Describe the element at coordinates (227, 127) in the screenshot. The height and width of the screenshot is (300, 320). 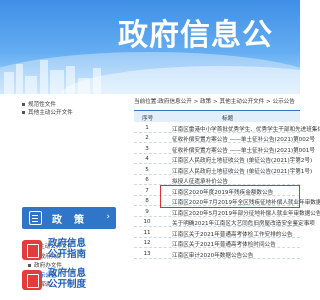
I see `table-row: 1 江南区雷港中小学首批优秀学生、优秀学生干部和先进班集体` at that location.